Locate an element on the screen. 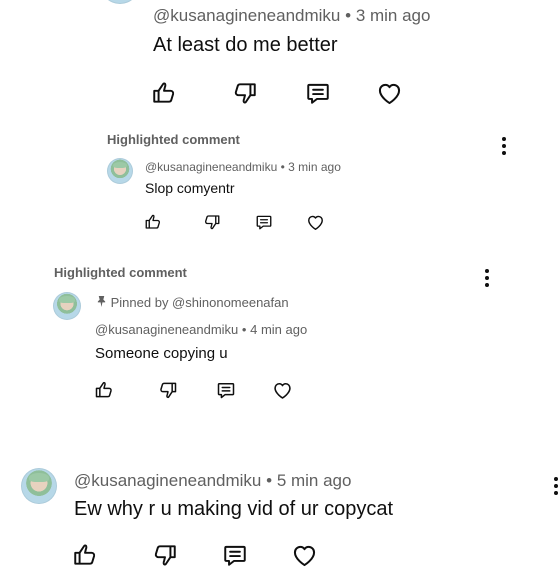  comment-time: 4 min ago is located at coordinates (278, 329).